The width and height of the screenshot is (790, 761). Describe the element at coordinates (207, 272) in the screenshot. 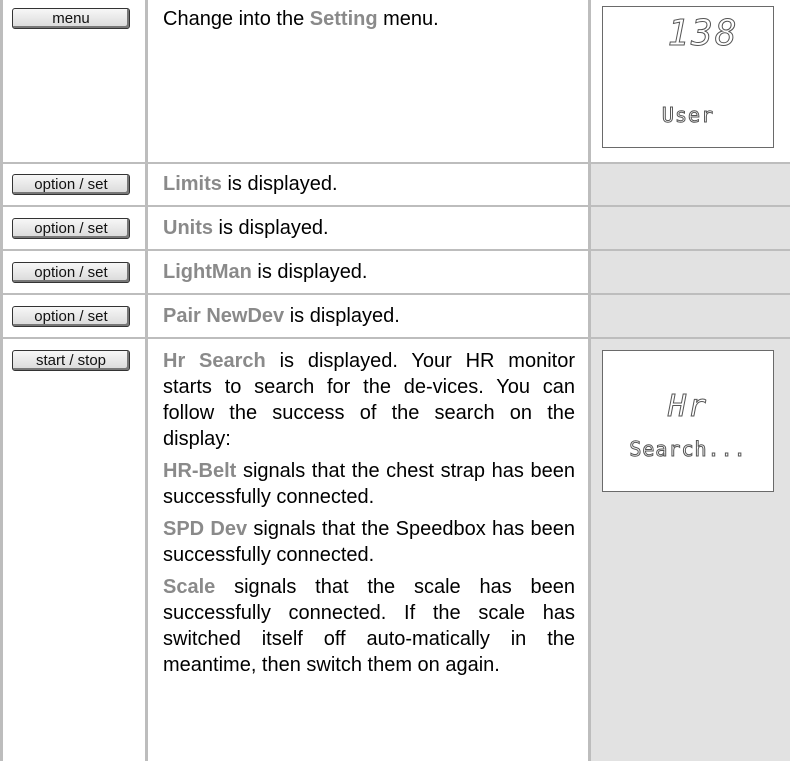

I see `keyword-lightman: LightMan` at that location.